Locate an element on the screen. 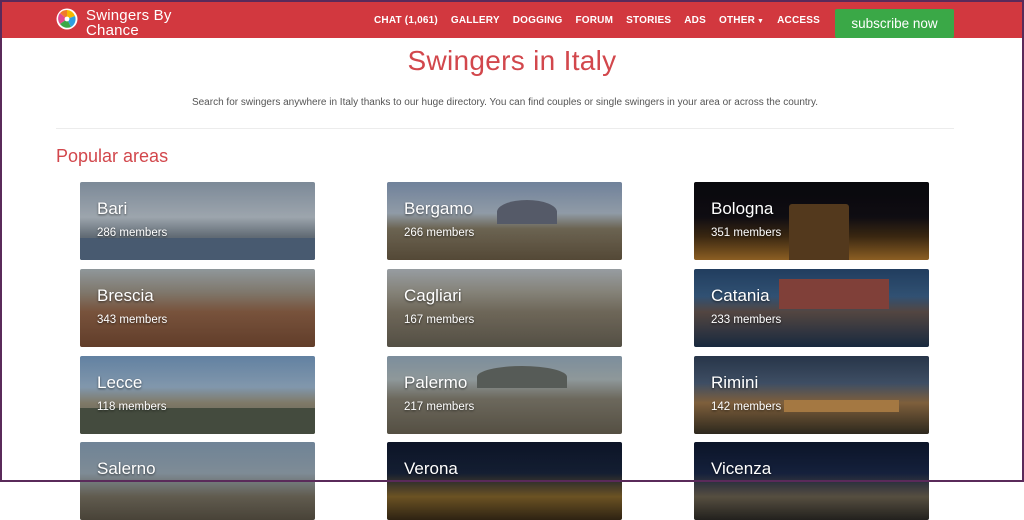 Image resolution: width=1024 pixels, height=520 pixels. popular-areas-heading: Popular areas is located at coordinates (112, 156).